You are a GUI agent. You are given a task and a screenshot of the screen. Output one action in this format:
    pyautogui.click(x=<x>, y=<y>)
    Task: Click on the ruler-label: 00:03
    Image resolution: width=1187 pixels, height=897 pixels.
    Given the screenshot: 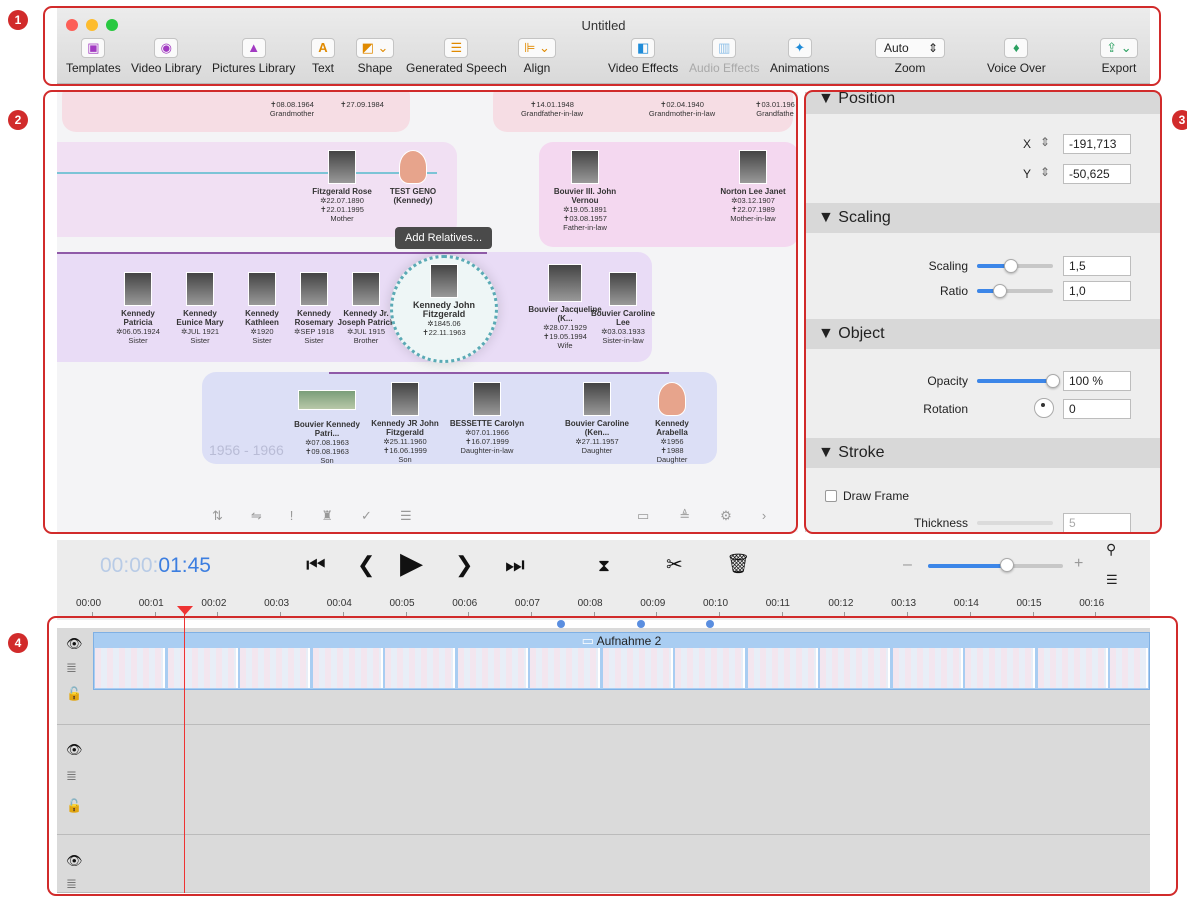 What is the action you would take?
    pyautogui.click(x=277, y=603)
    